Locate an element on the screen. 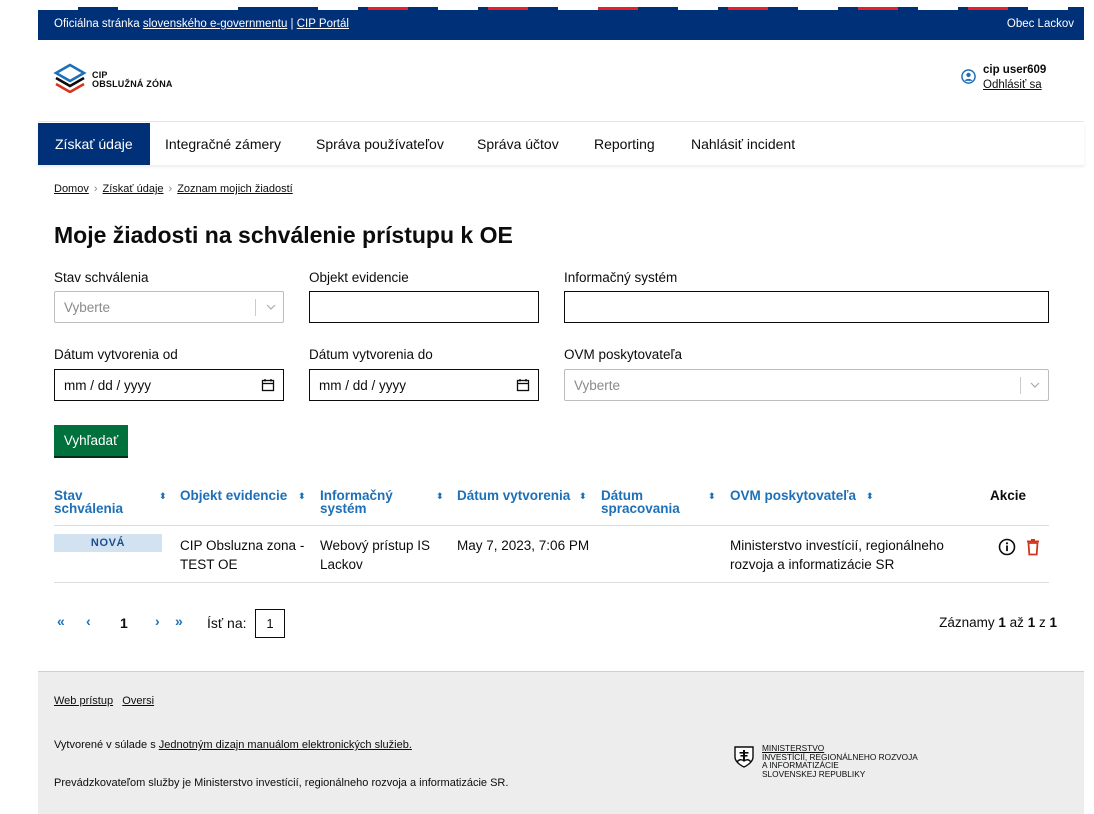  user-avatar-icon is located at coordinates (968, 76).